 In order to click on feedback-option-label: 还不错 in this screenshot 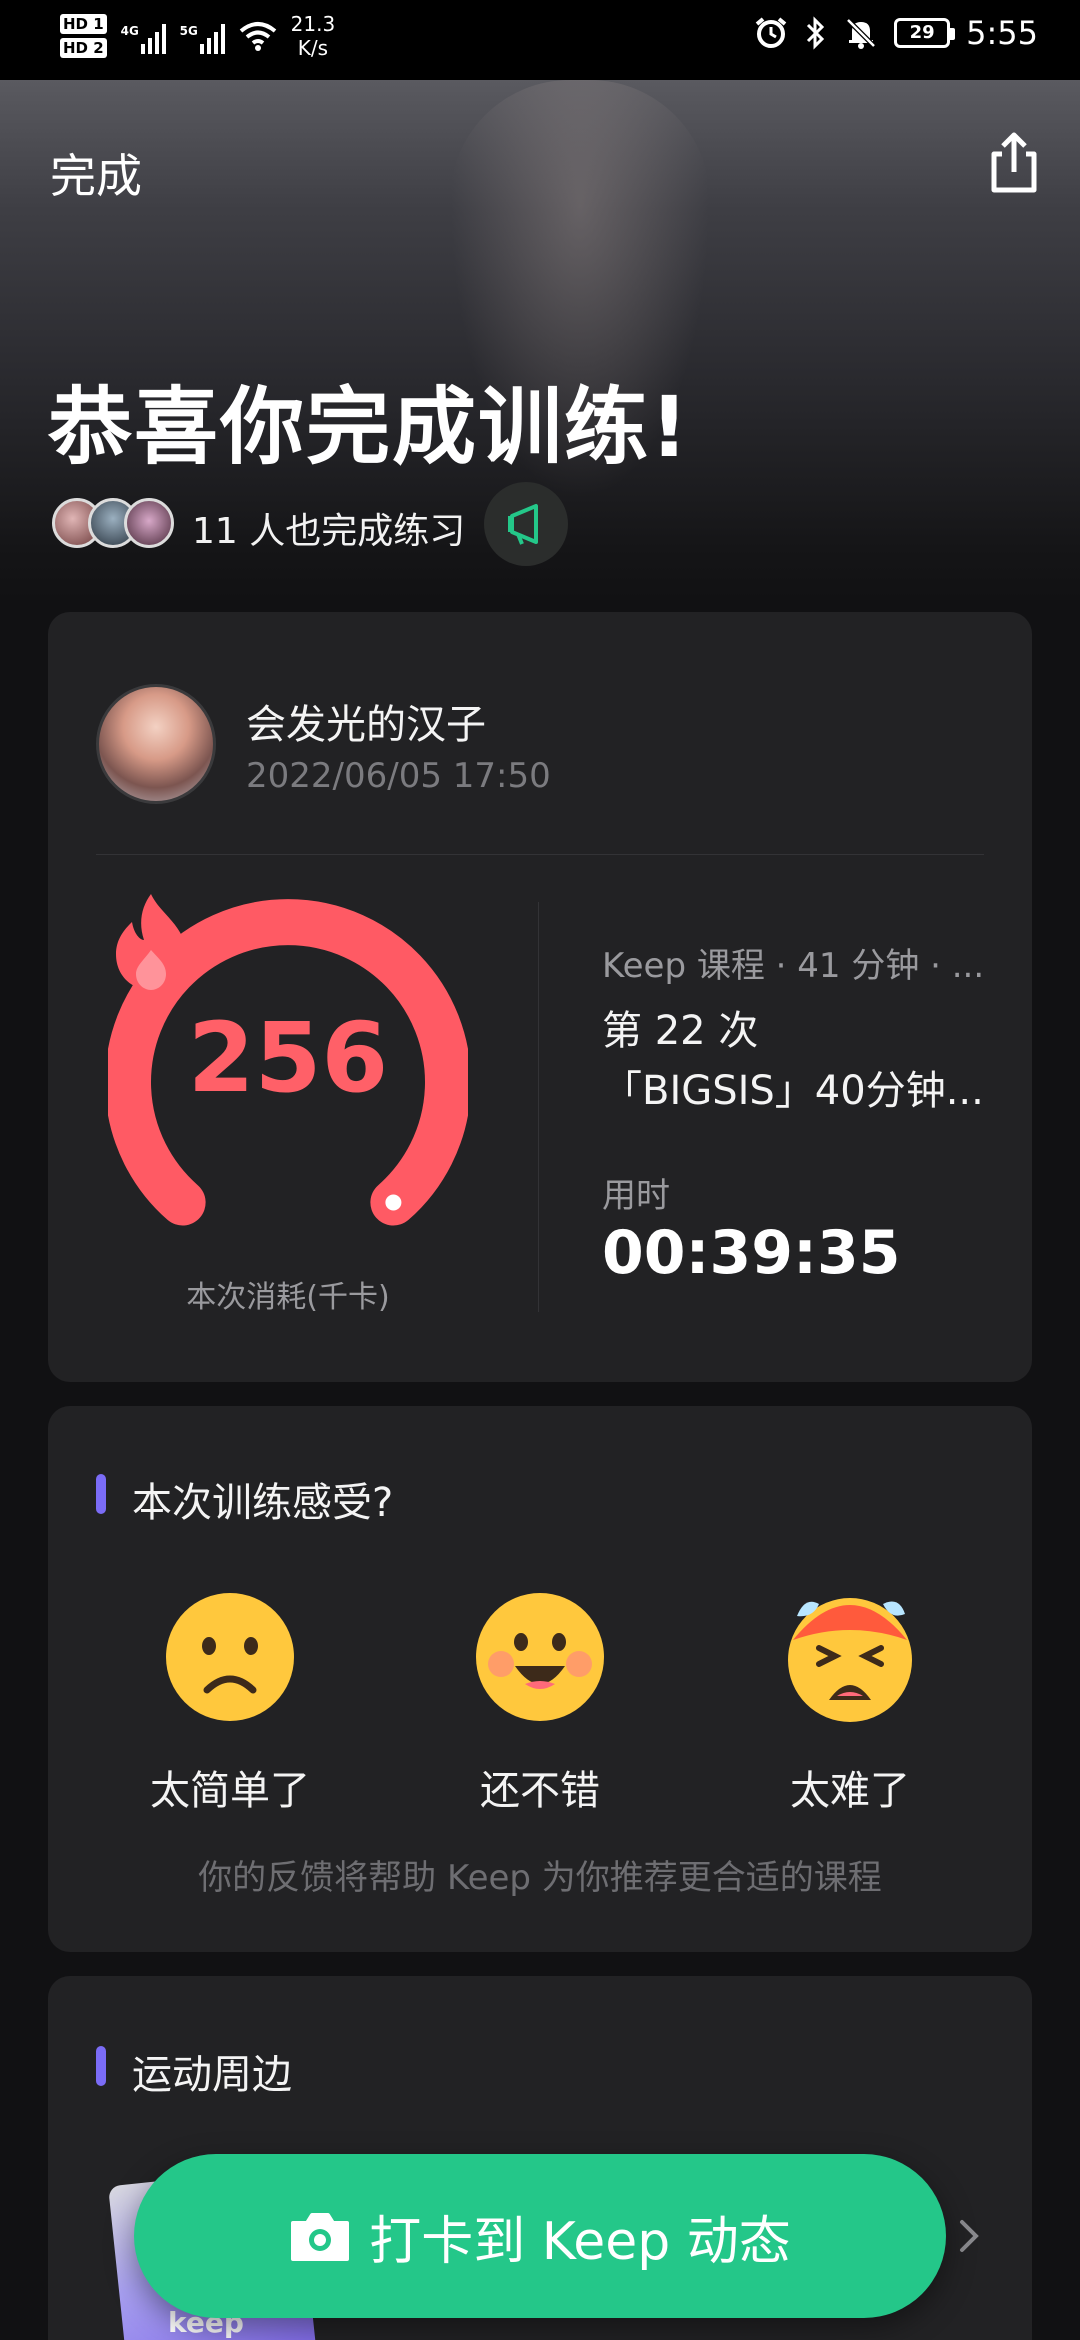, I will do `click(540, 1791)`.